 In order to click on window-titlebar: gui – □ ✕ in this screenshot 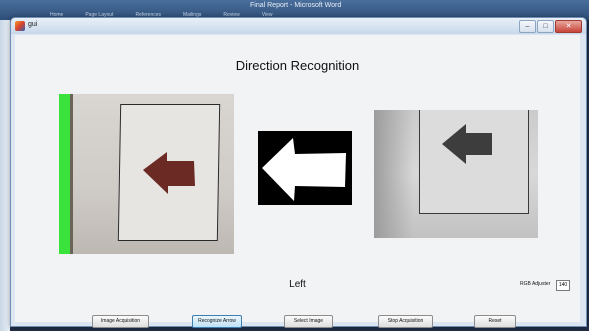, I will do `click(298, 26)`.